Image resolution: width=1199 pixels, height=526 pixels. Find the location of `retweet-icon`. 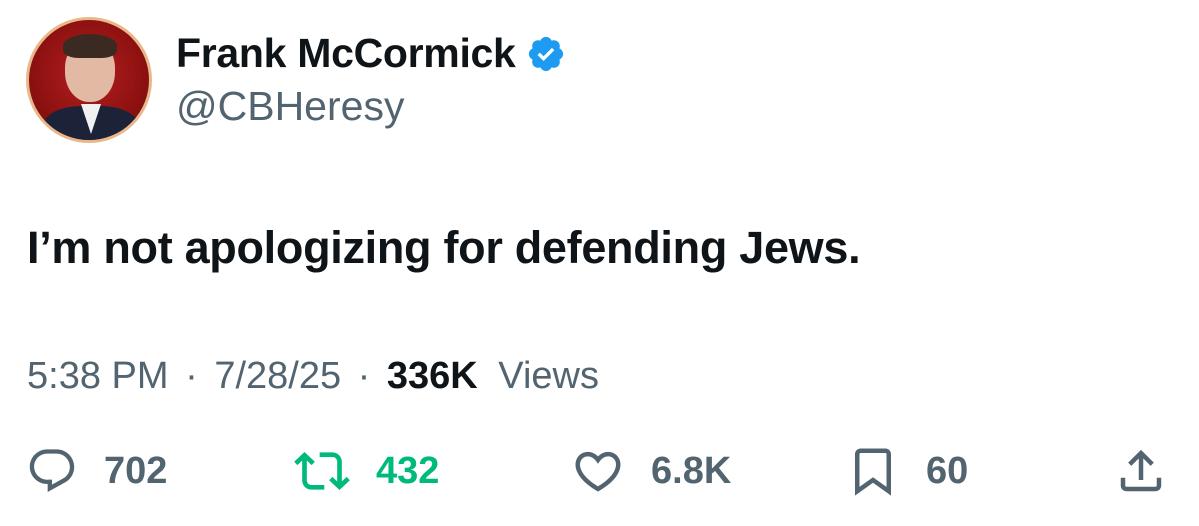

retweet-icon is located at coordinates (322, 471).